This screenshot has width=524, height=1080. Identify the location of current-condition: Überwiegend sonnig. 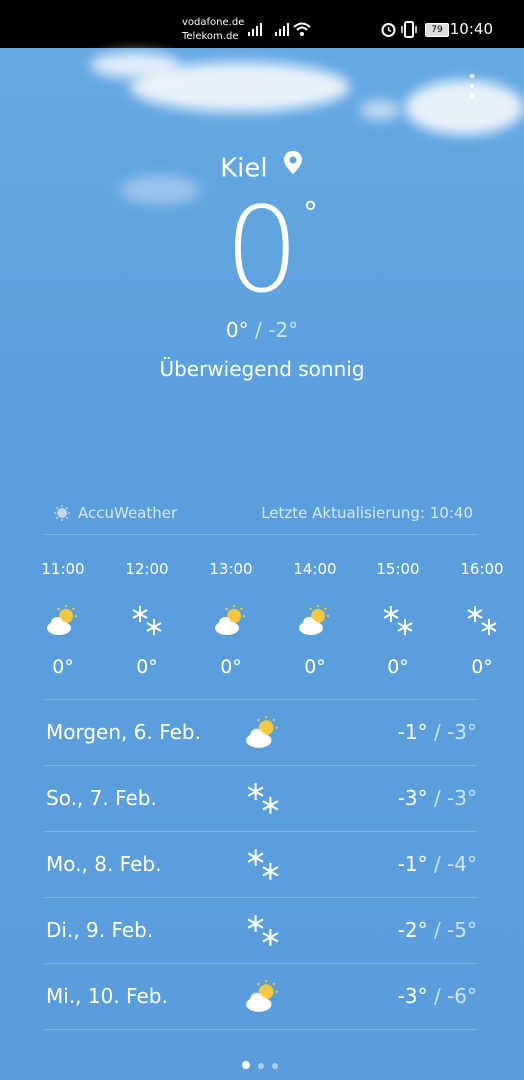
(262, 369).